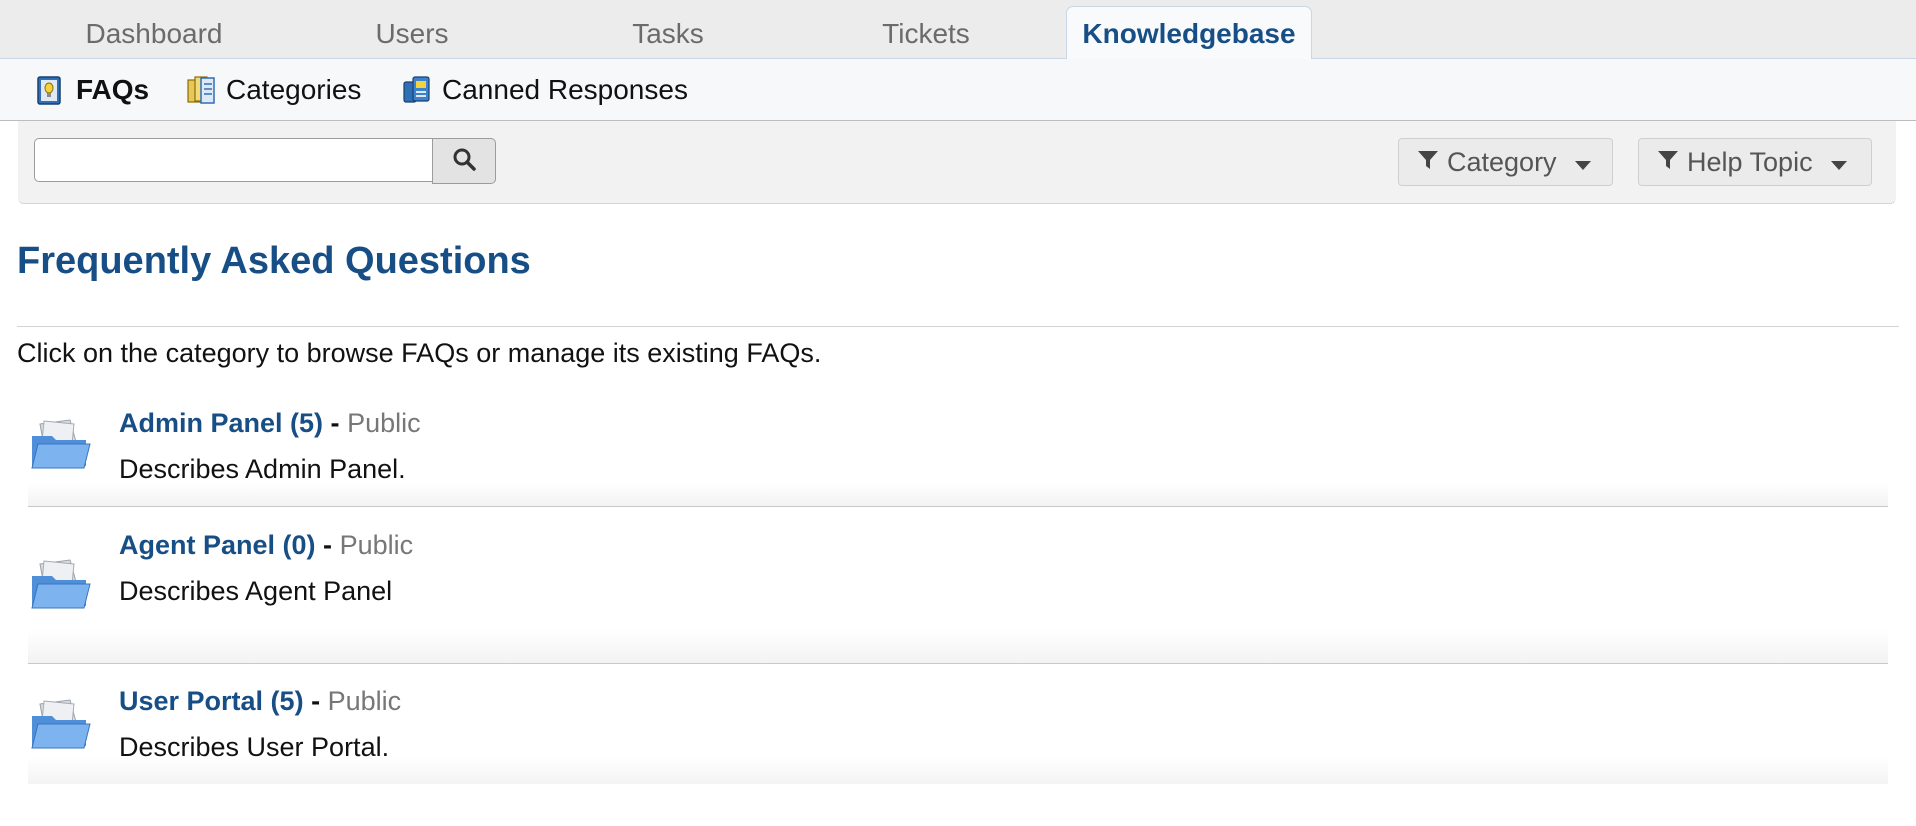 The height and width of the screenshot is (826, 1916). Describe the element at coordinates (294, 89) in the screenshot. I see `subnav-categories-label: Categories` at that location.